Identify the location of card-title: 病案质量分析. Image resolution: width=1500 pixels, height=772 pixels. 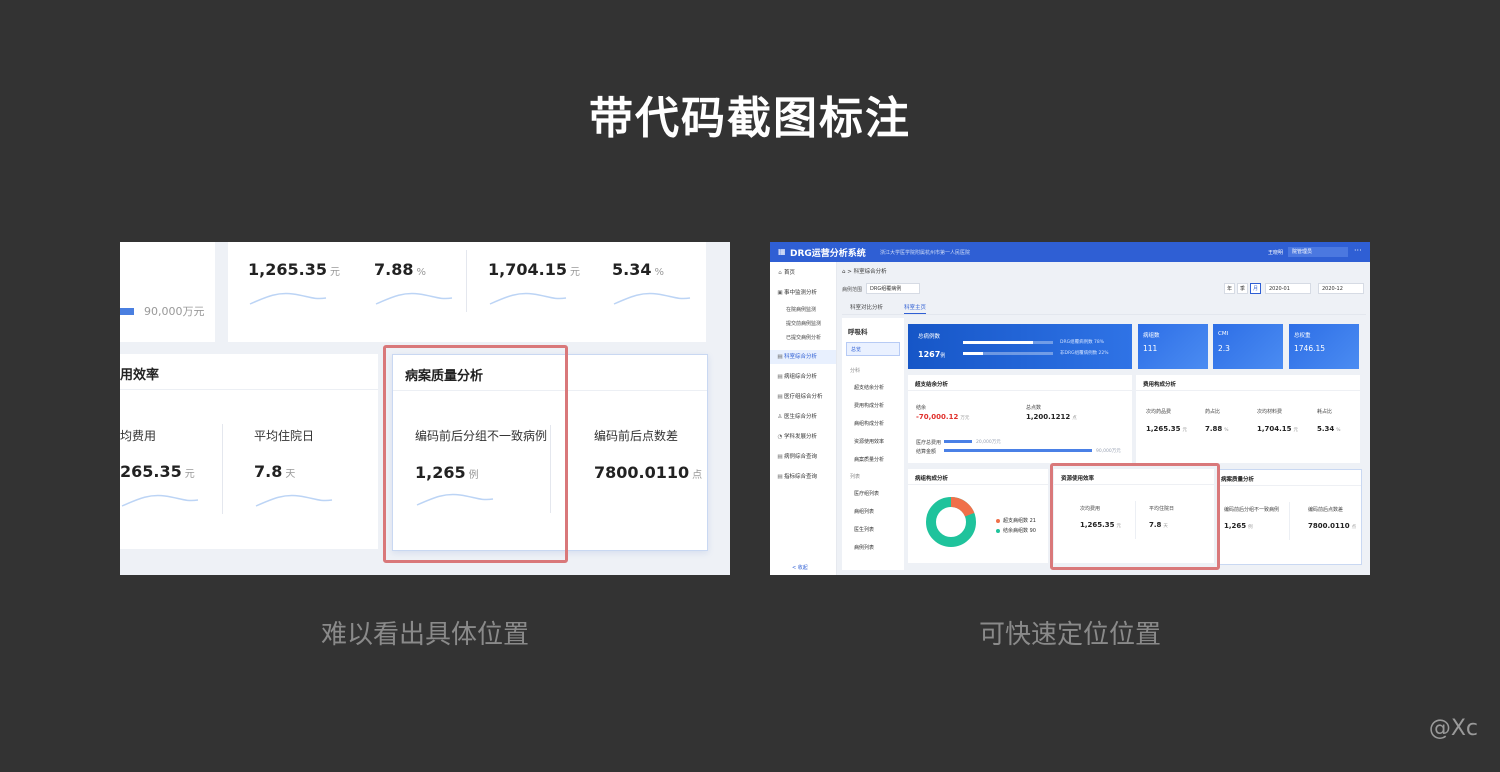
(1238, 480).